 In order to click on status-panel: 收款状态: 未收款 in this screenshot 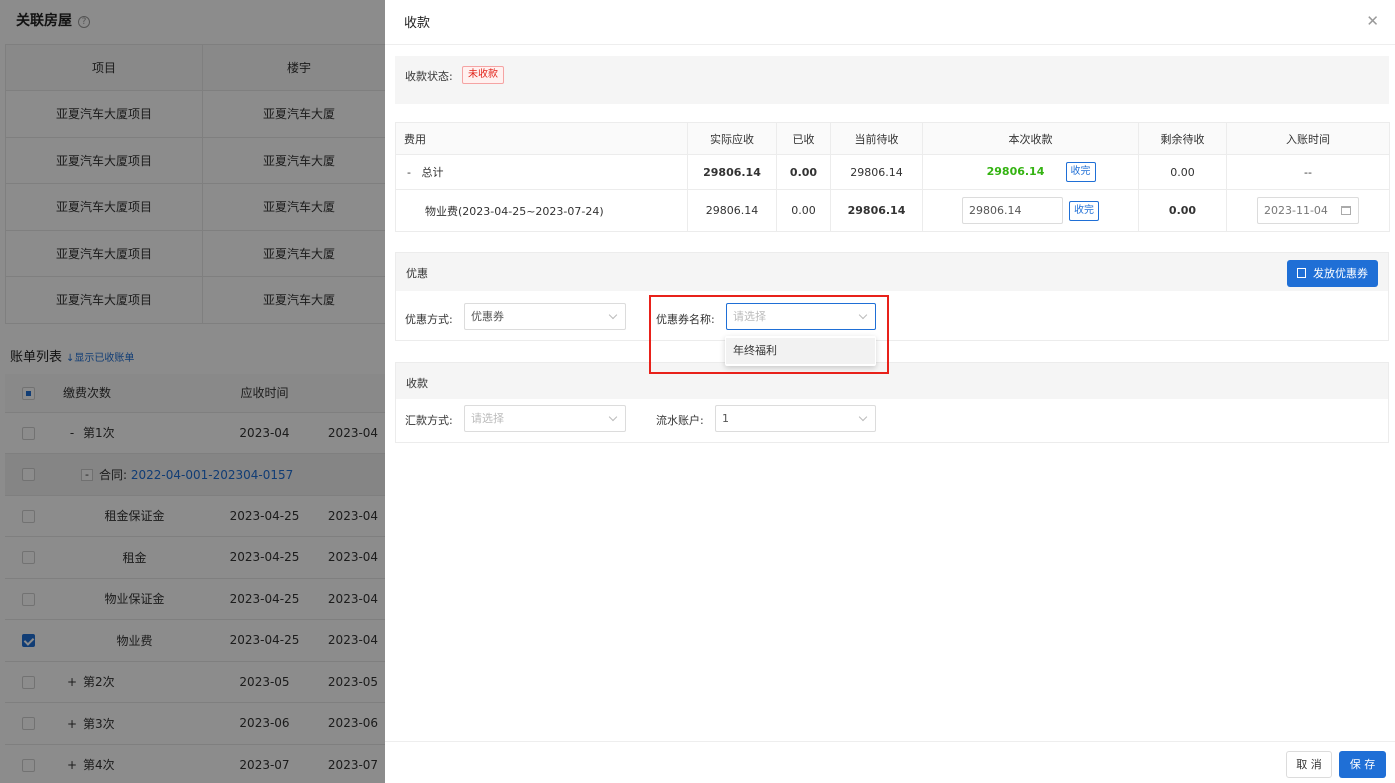, I will do `click(892, 80)`.